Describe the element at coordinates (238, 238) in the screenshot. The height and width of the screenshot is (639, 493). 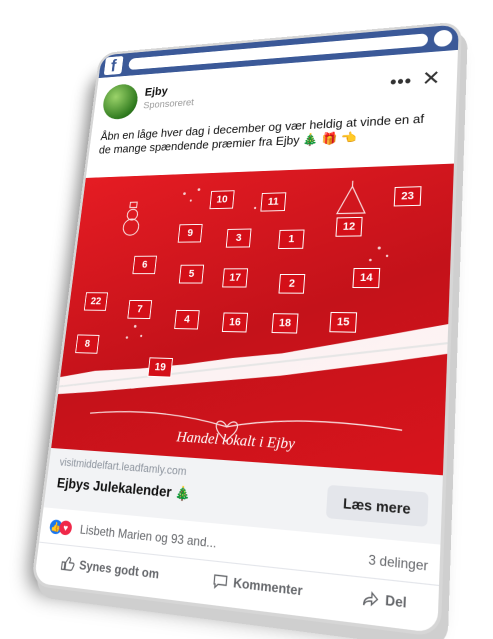
I see `calendar-door: 3` at that location.